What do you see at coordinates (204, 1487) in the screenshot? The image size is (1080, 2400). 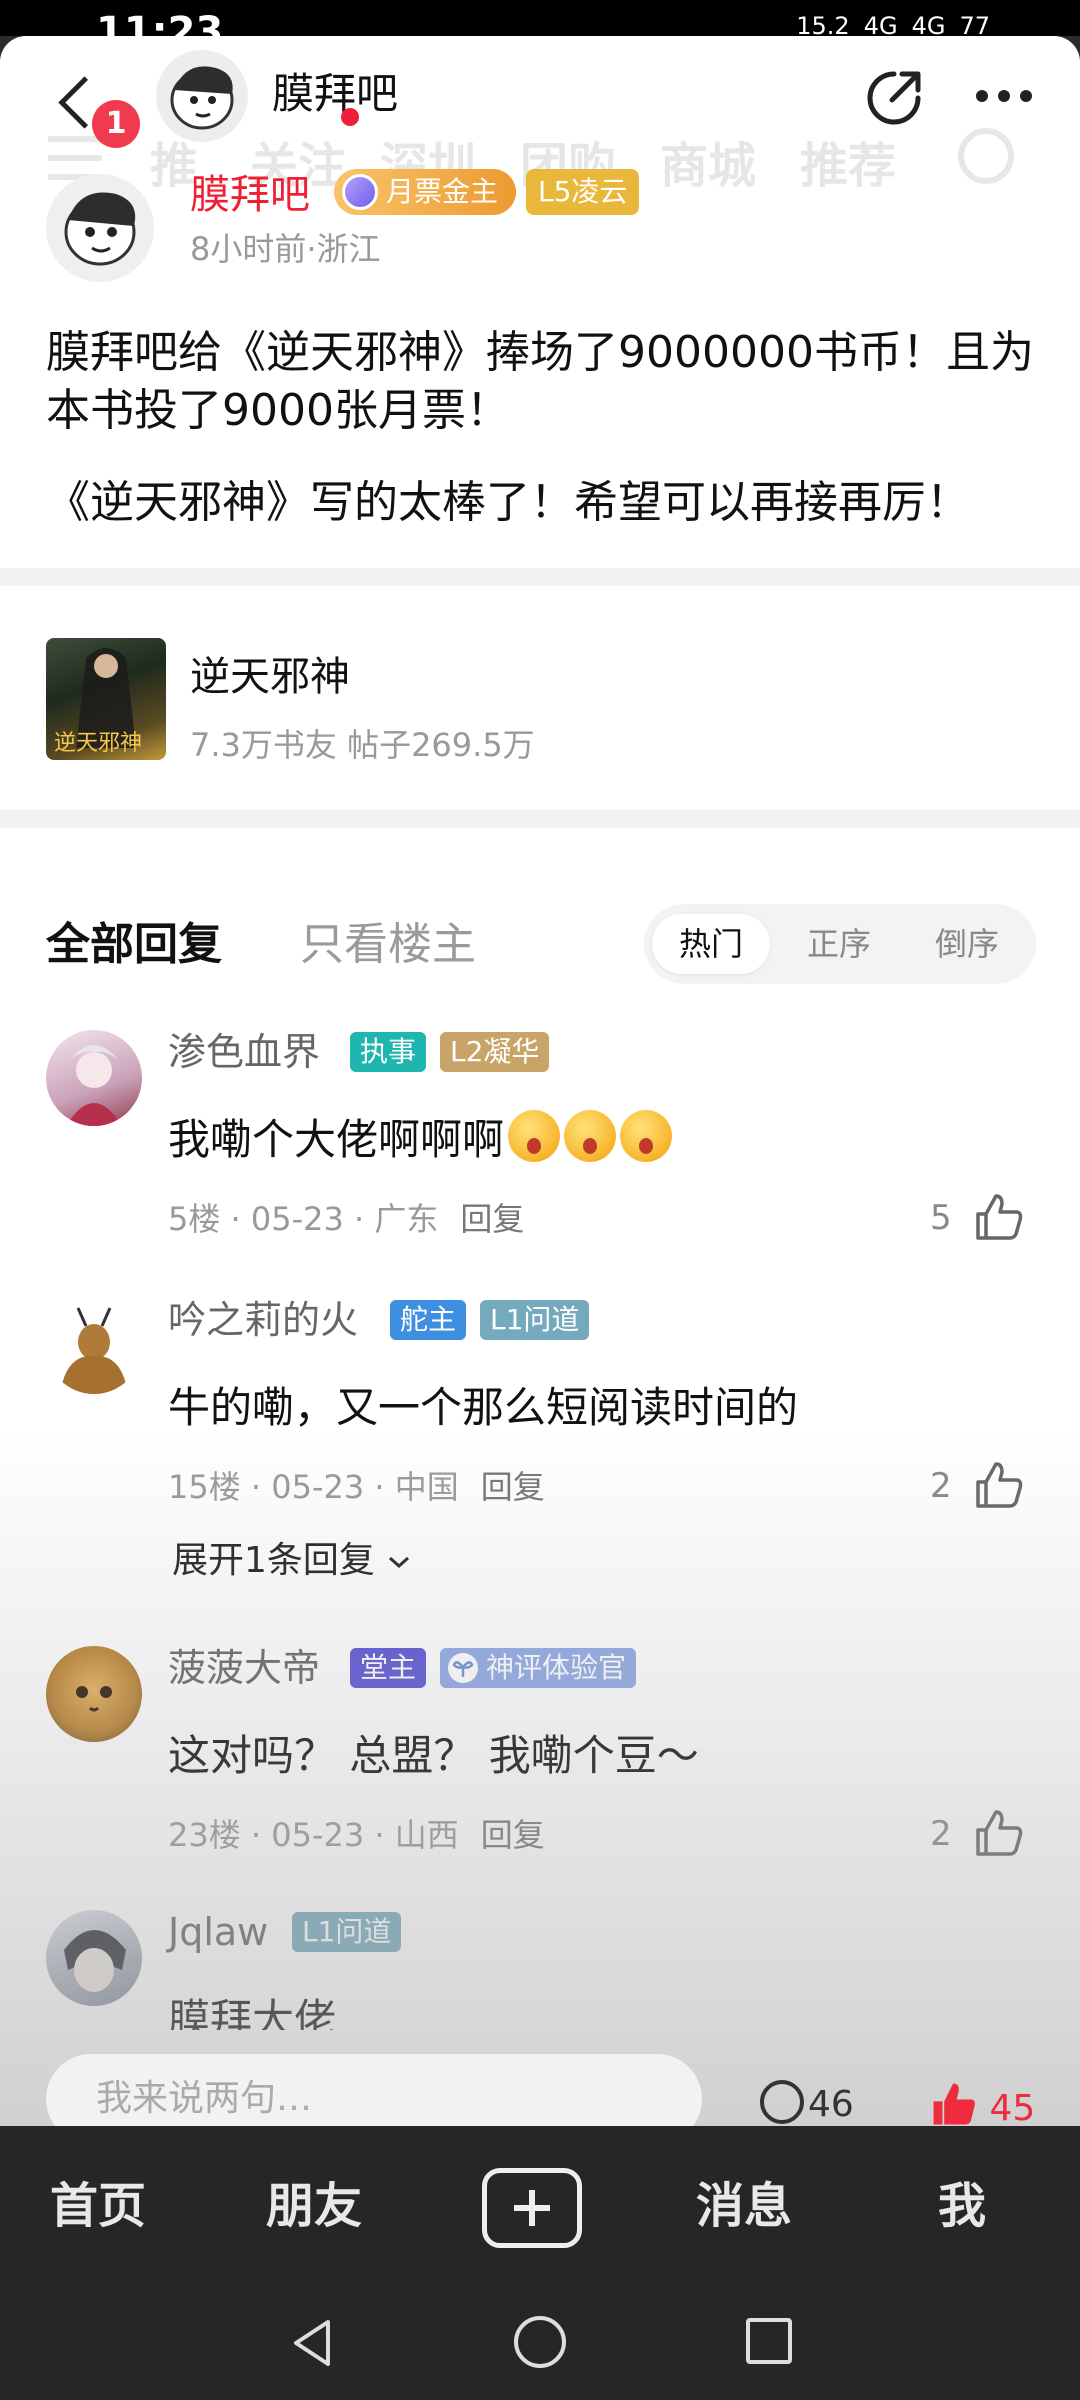 I see `comment-floor: 15楼` at bounding box center [204, 1487].